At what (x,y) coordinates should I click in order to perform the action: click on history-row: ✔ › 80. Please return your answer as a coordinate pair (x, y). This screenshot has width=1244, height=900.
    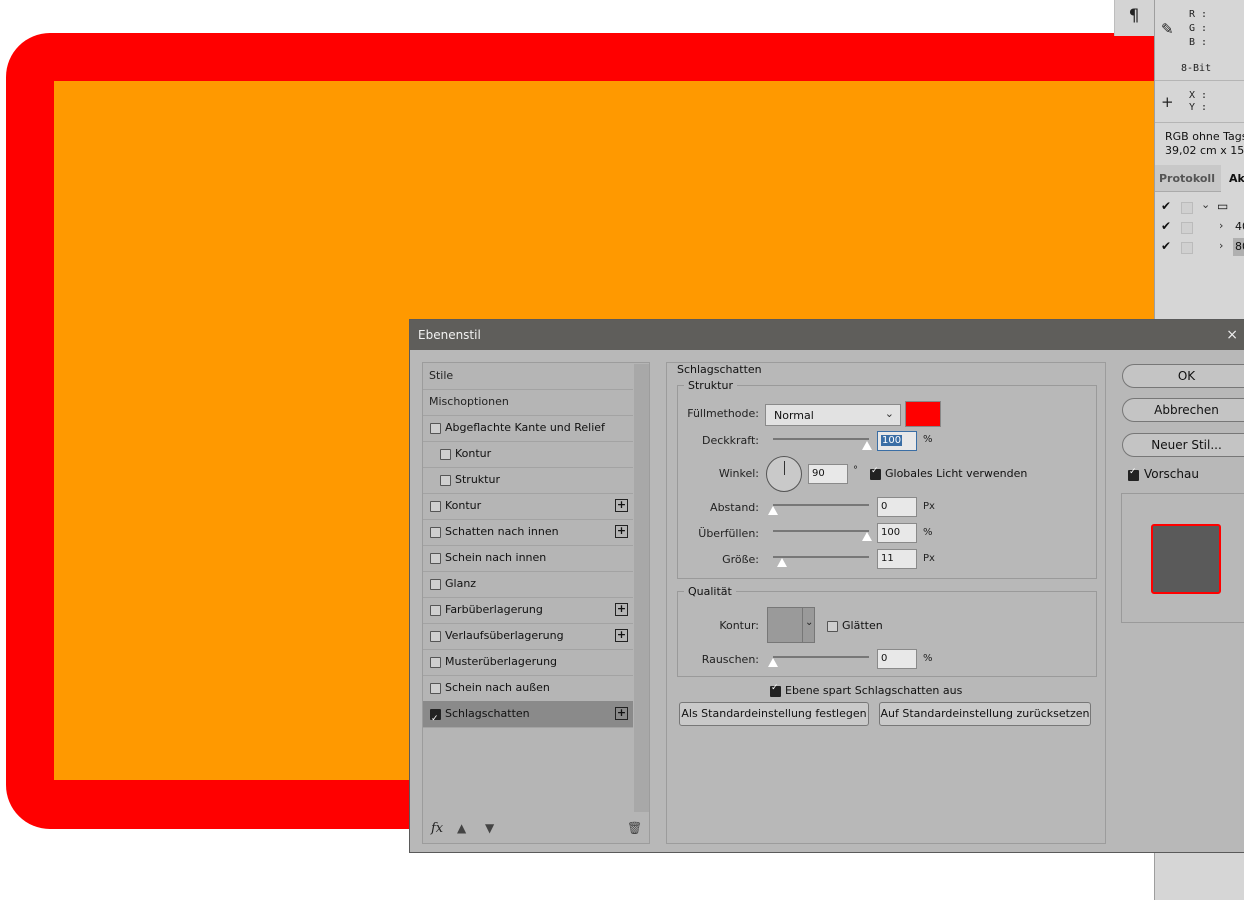
    Looking at the image, I should click on (1199, 247).